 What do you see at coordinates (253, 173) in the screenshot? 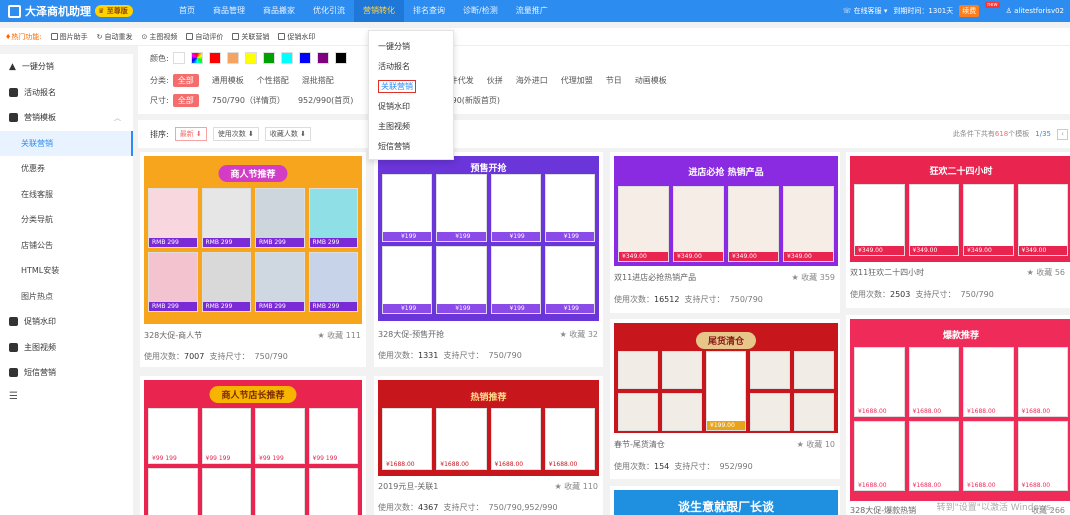
I see `banner-title: 商人节推荐` at bounding box center [253, 173].